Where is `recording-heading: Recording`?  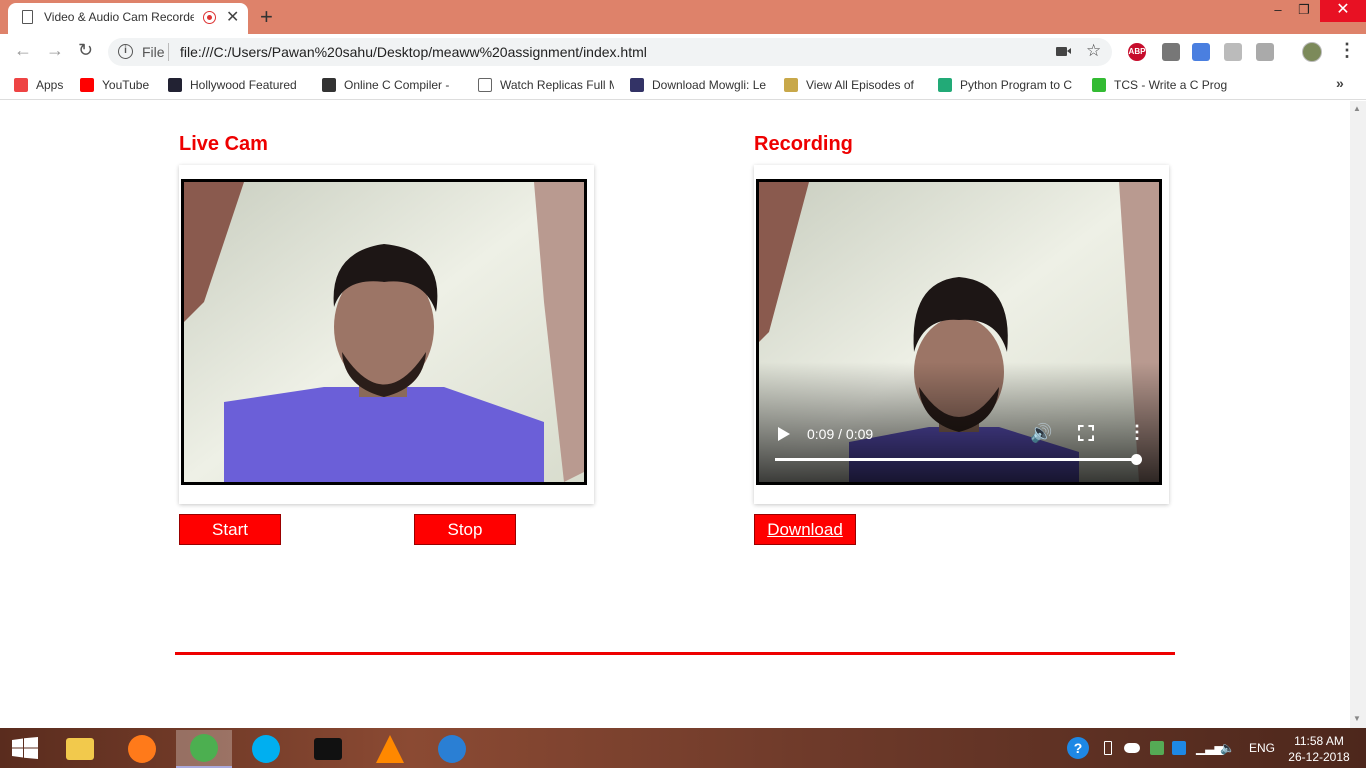 recording-heading: Recording is located at coordinates (803, 144).